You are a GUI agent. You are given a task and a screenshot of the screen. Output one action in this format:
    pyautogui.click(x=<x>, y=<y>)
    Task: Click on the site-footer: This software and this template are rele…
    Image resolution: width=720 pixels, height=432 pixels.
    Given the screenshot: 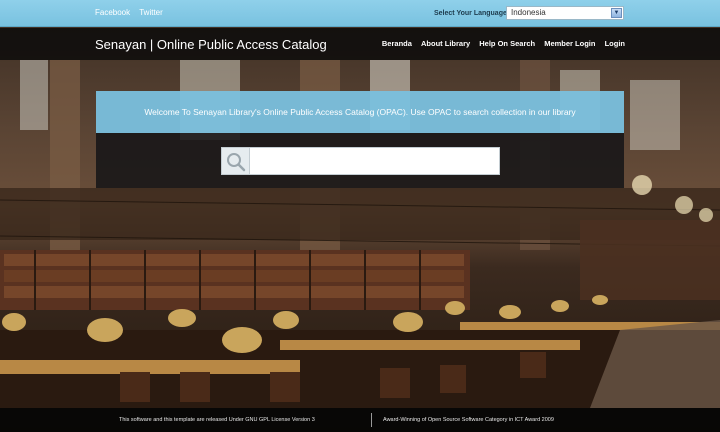 What is the action you would take?
    pyautogui.click(x=360, y=420)
    